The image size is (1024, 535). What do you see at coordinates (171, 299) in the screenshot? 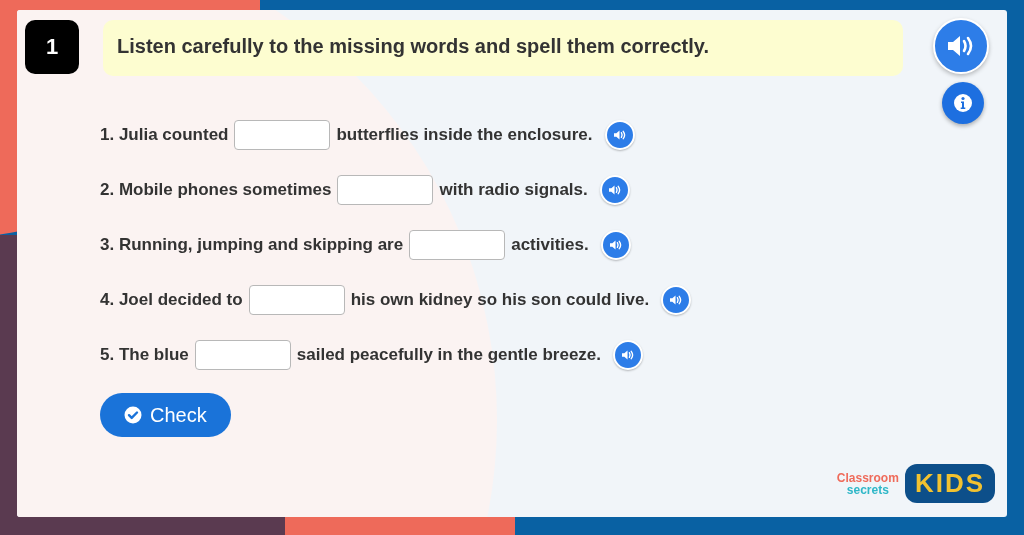
I see `sentence-text: 4. Joel decided to` at bounding box center [171, 299].